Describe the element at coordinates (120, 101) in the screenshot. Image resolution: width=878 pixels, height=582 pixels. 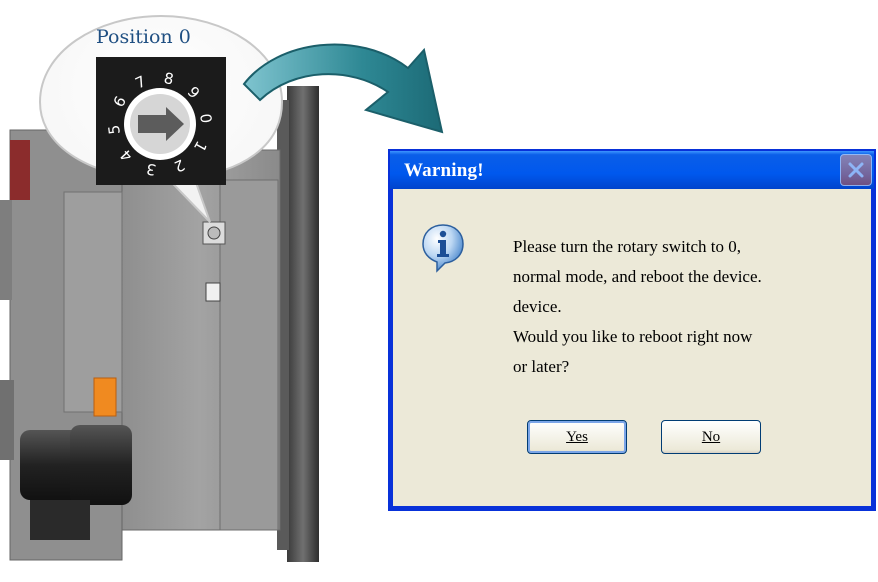
I see `dial-digit: 6` at that location.